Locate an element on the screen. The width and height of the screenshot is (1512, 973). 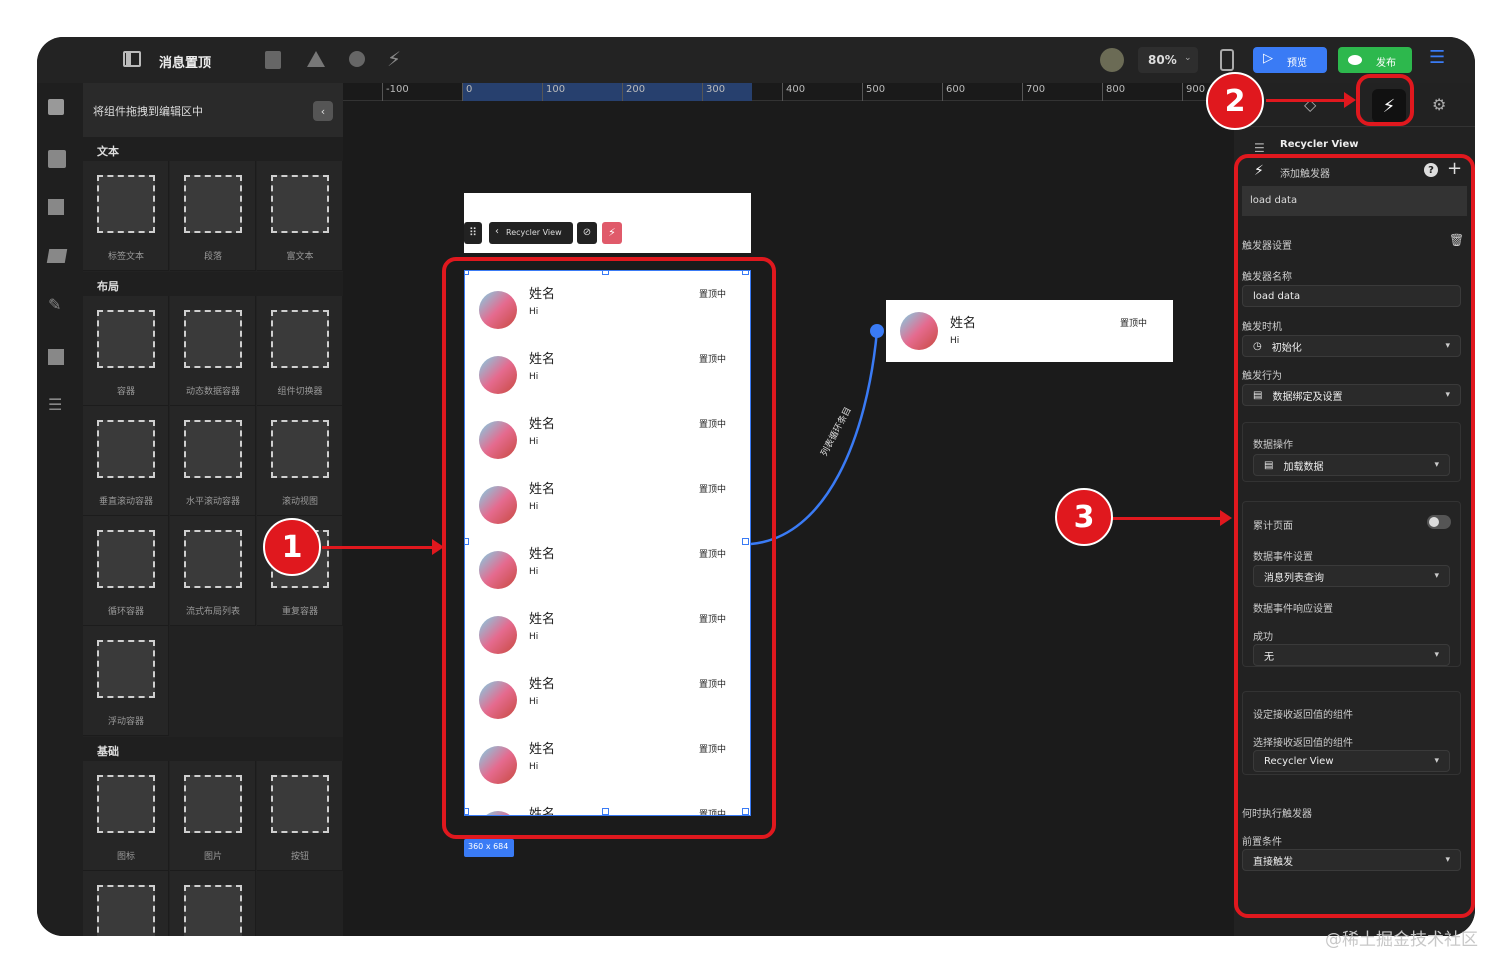
scroll-view-icon is located at coordinates (300, 449).